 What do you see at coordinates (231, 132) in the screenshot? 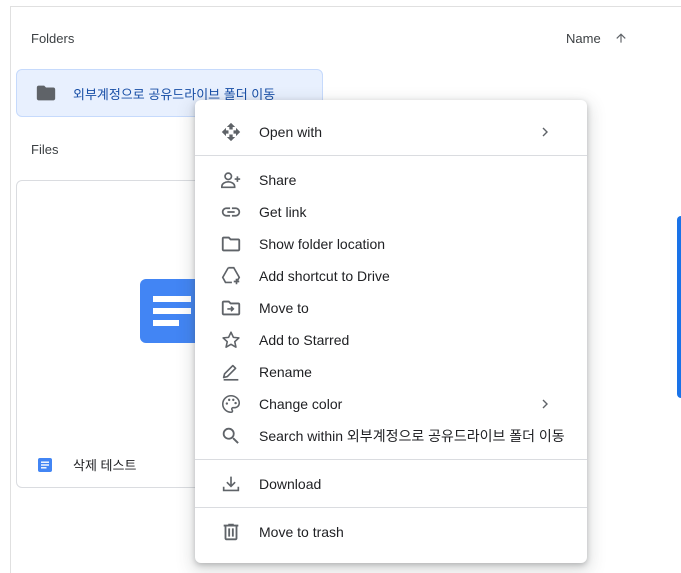
I see `move-arrows-icon` at bounding box center [231, 132].